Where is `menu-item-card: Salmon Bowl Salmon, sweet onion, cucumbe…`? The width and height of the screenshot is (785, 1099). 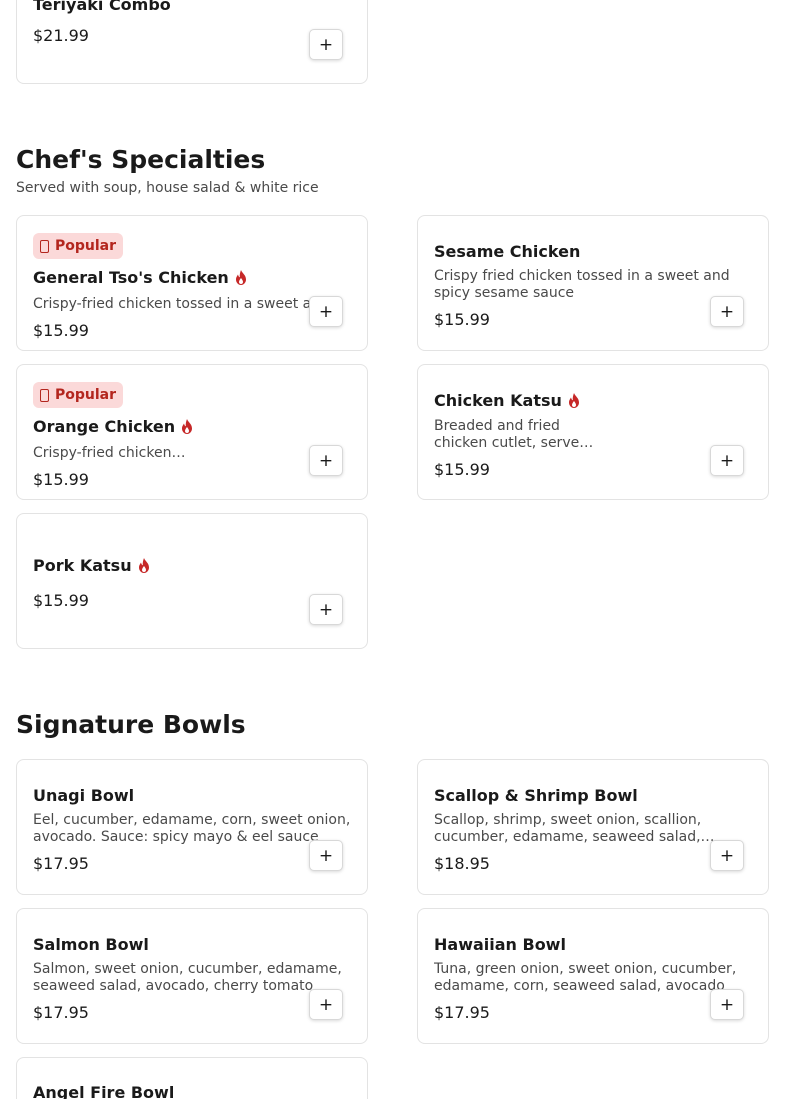 menu-item-card: Salmon Bowl Salmon, sweet onion, cucumbe… is located at coordinates (192, 976).